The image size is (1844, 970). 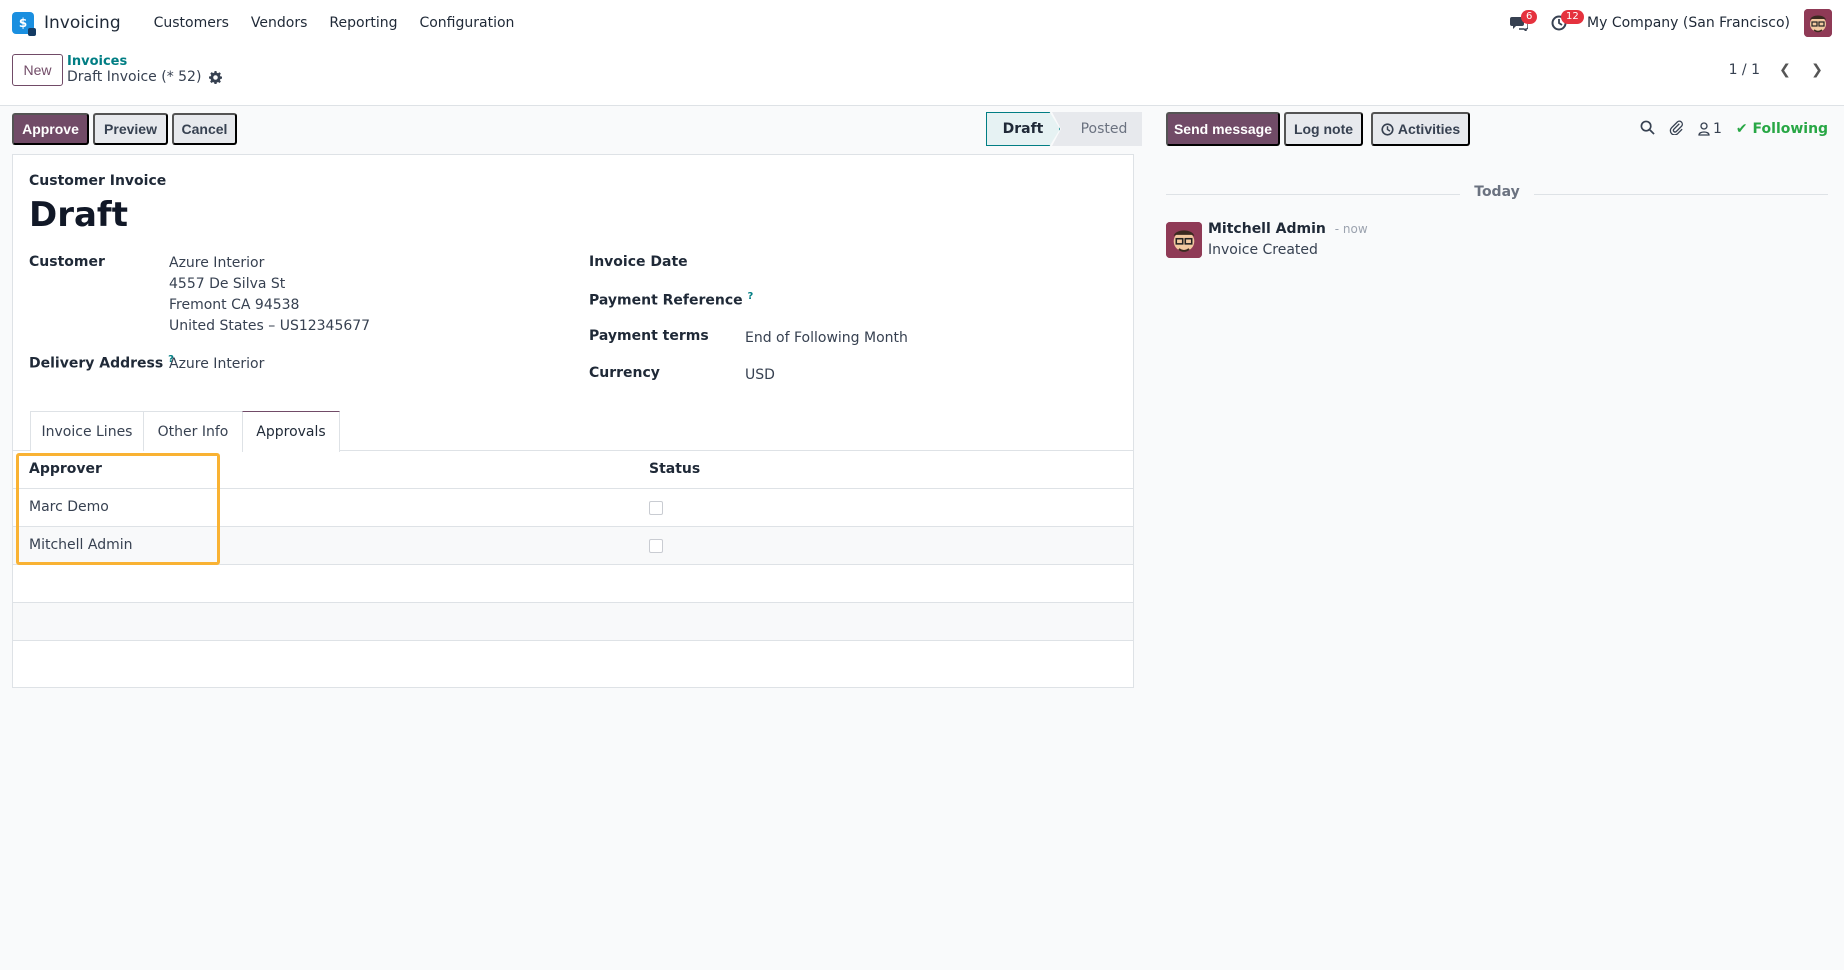 I want to click on separator-line, so click(x=1681, y=194).